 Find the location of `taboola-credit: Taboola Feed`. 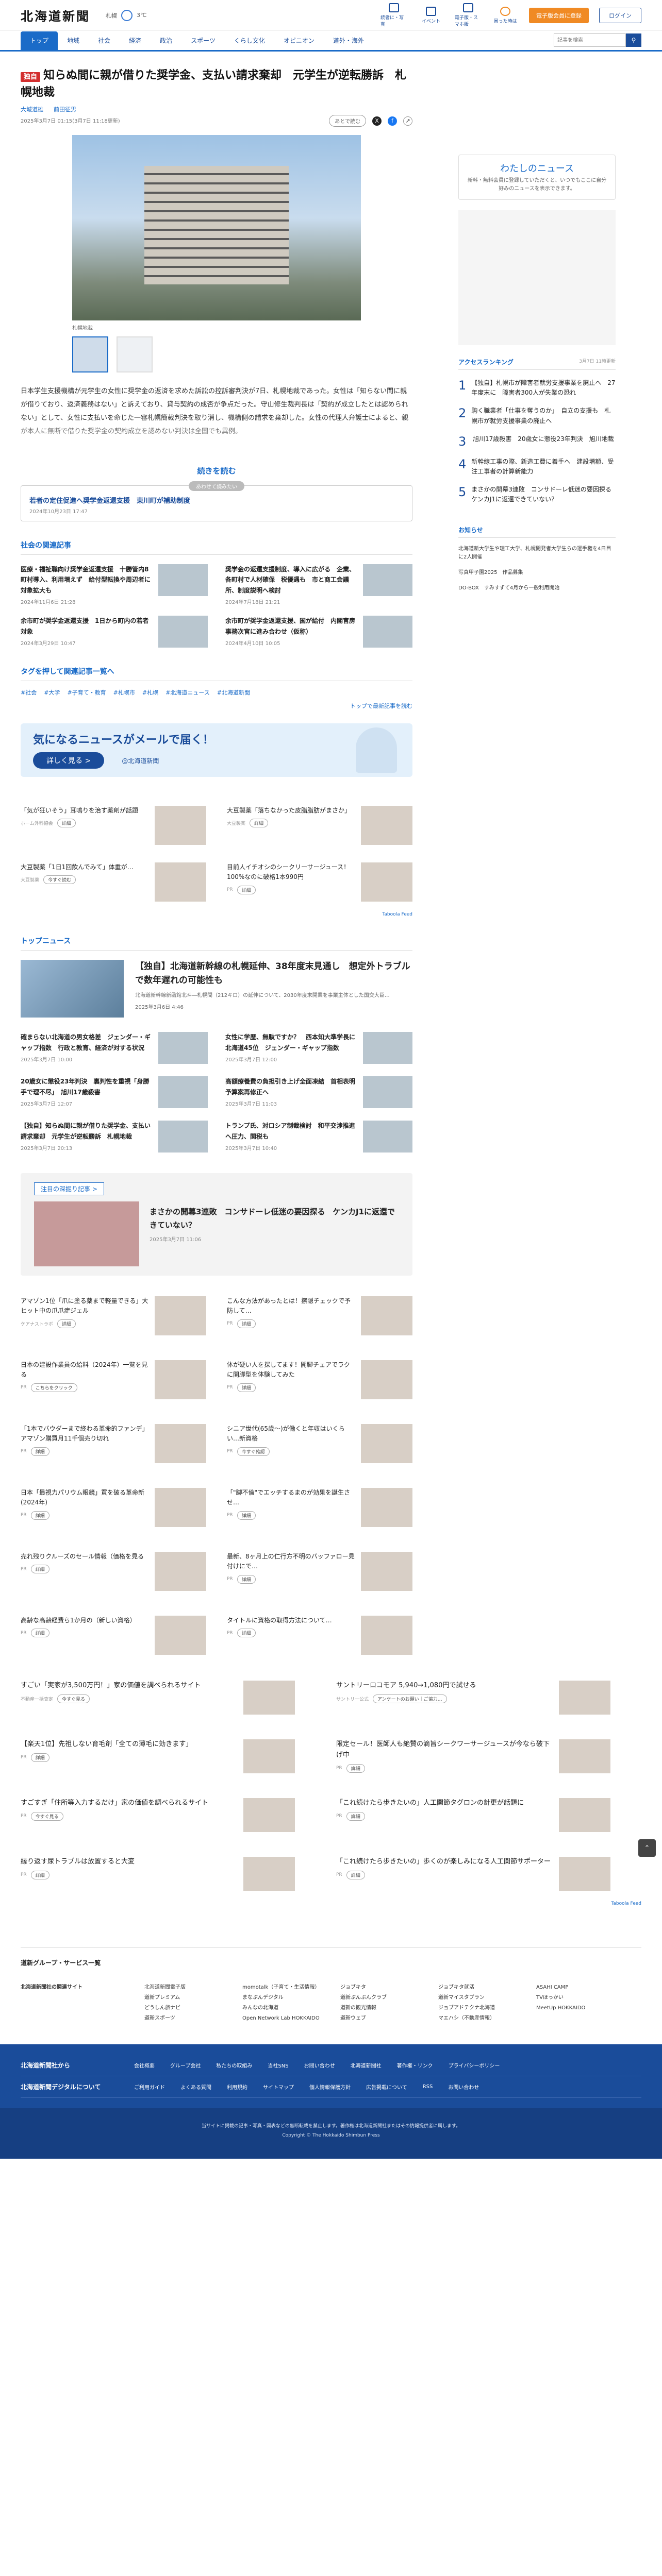

taboola-credit: Taboola Feed is located at coordinates (216, 914).